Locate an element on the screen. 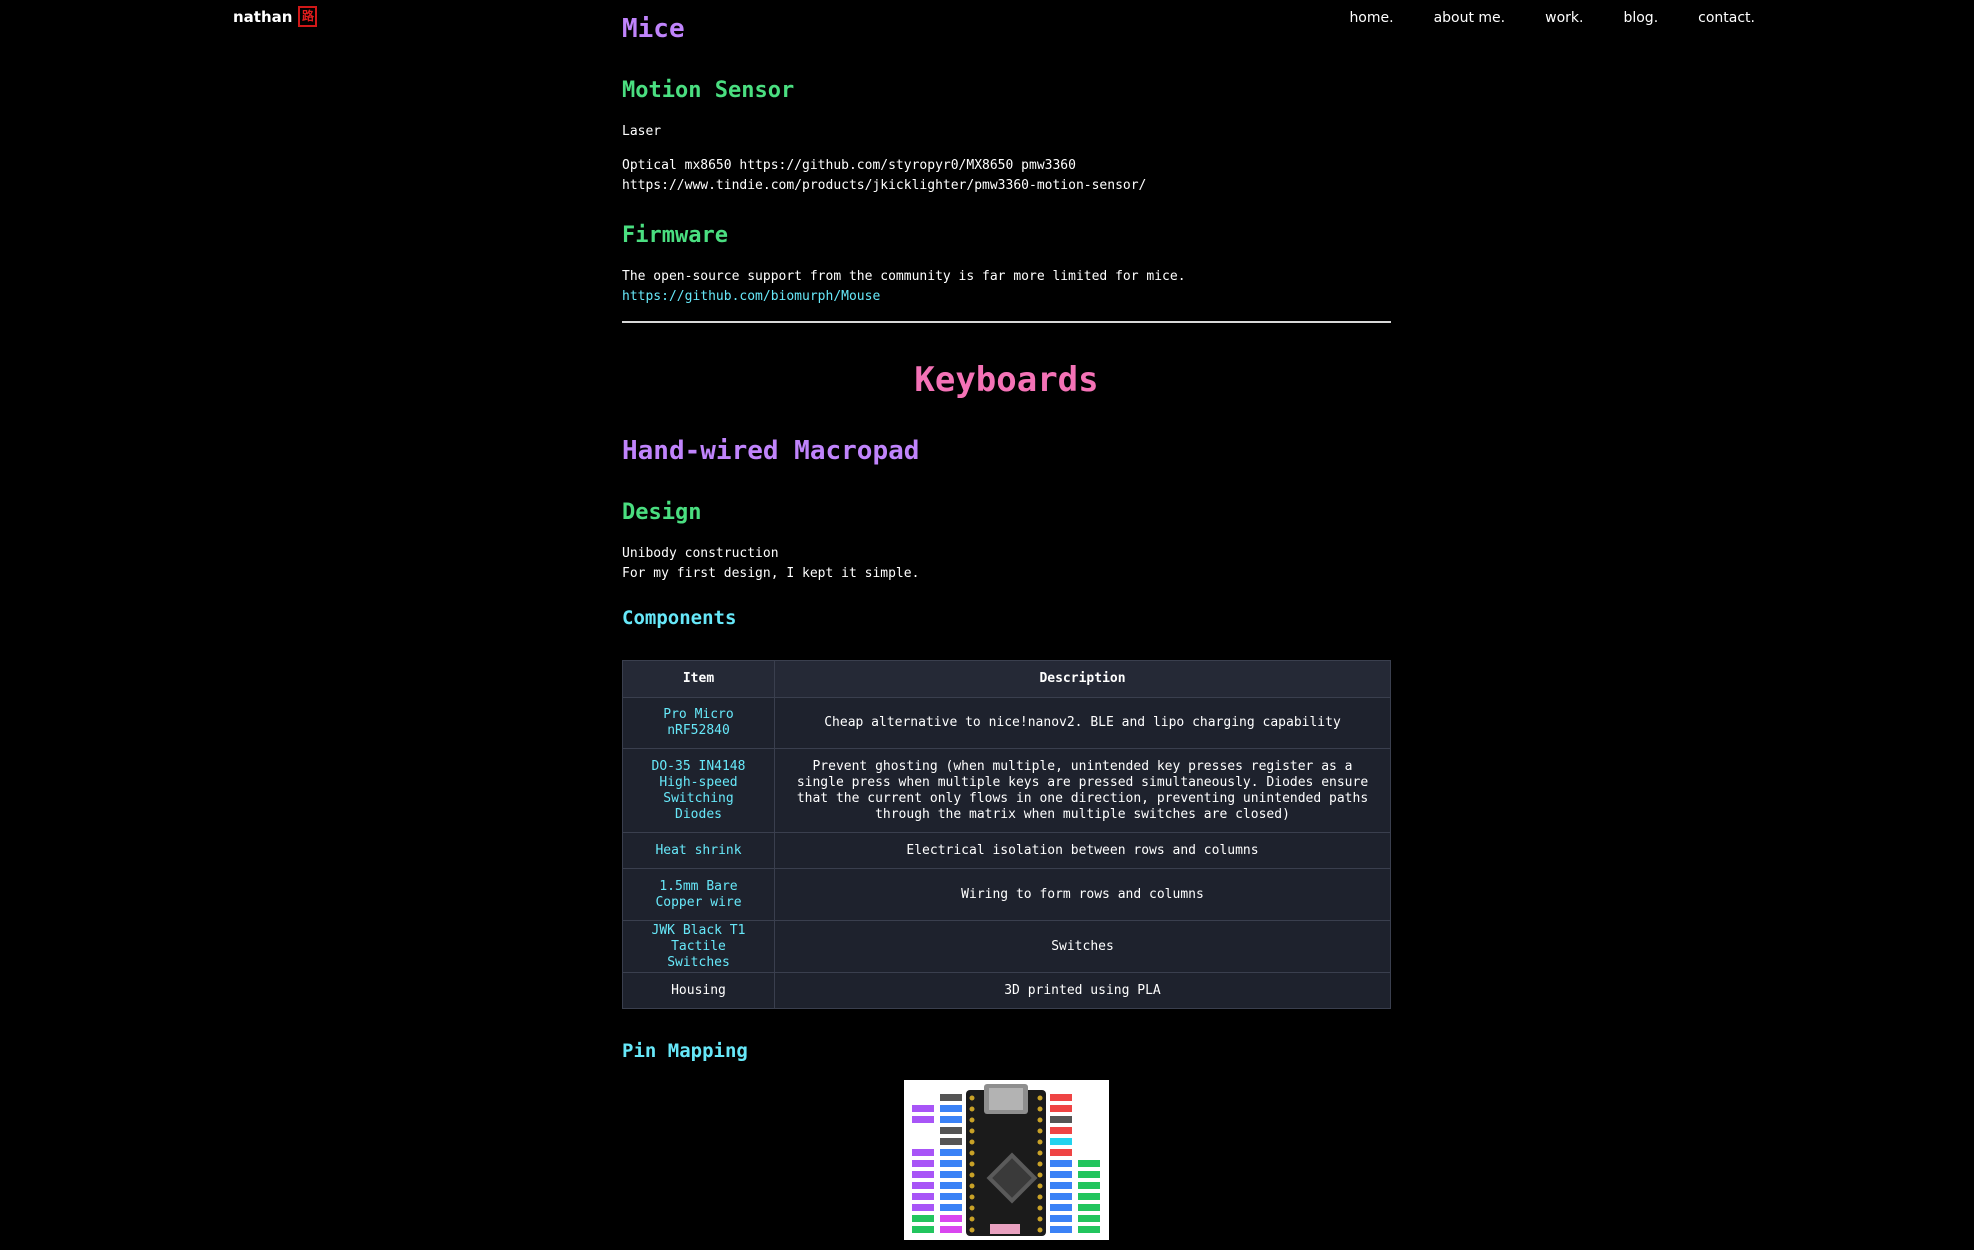  item-cell: Pro Micro nRF52840 is located at coordinates (698, 723).